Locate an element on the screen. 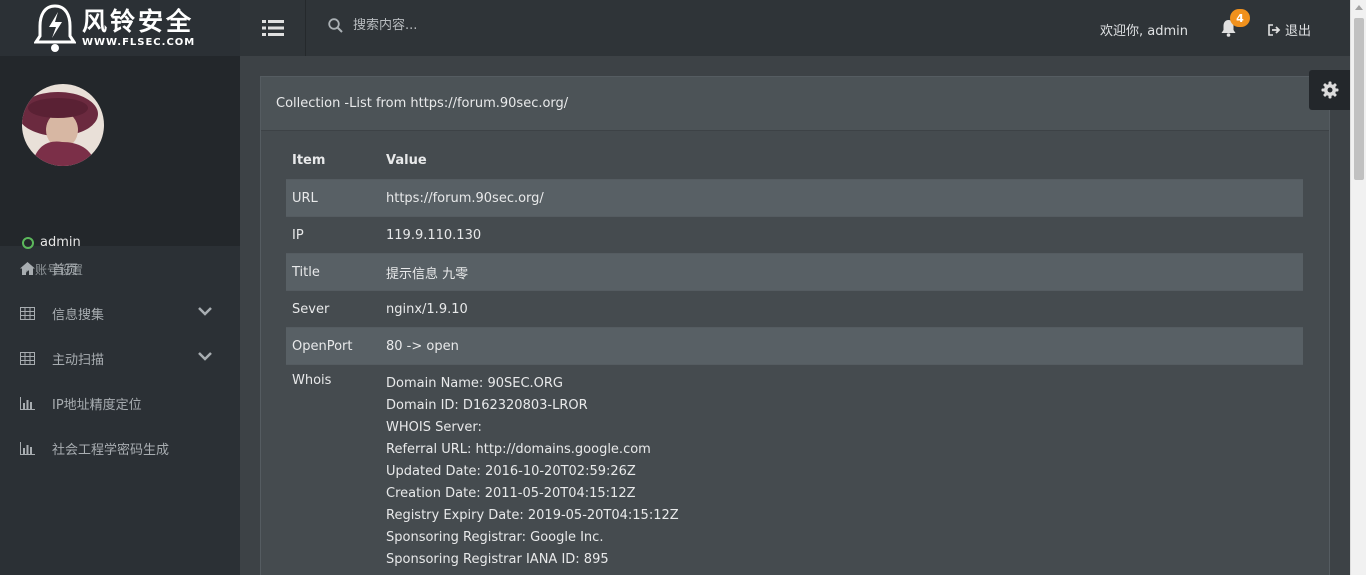 The width and height of the screenshot is (1366, 575). settings-button is located at coordinates (1329, 90).